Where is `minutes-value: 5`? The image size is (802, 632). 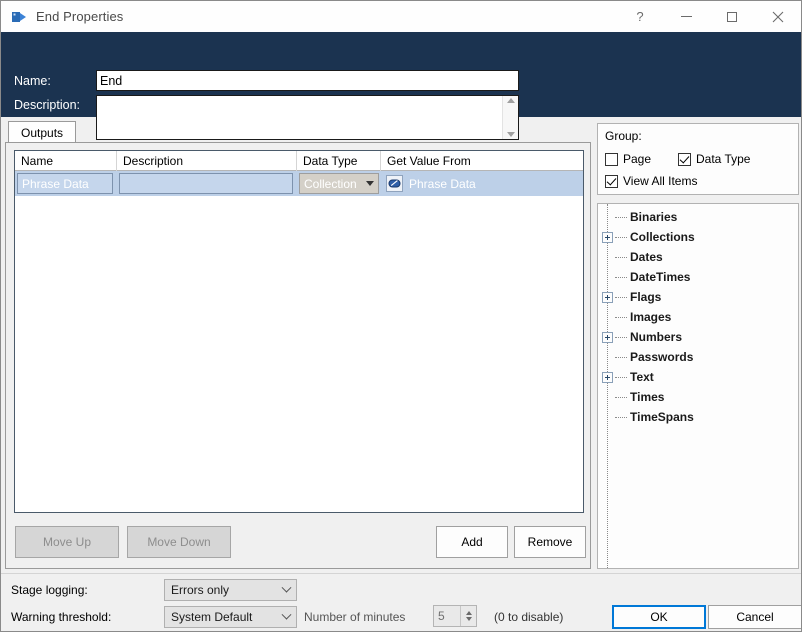 minutes-value: 5 is located at coordinates (447, 616).